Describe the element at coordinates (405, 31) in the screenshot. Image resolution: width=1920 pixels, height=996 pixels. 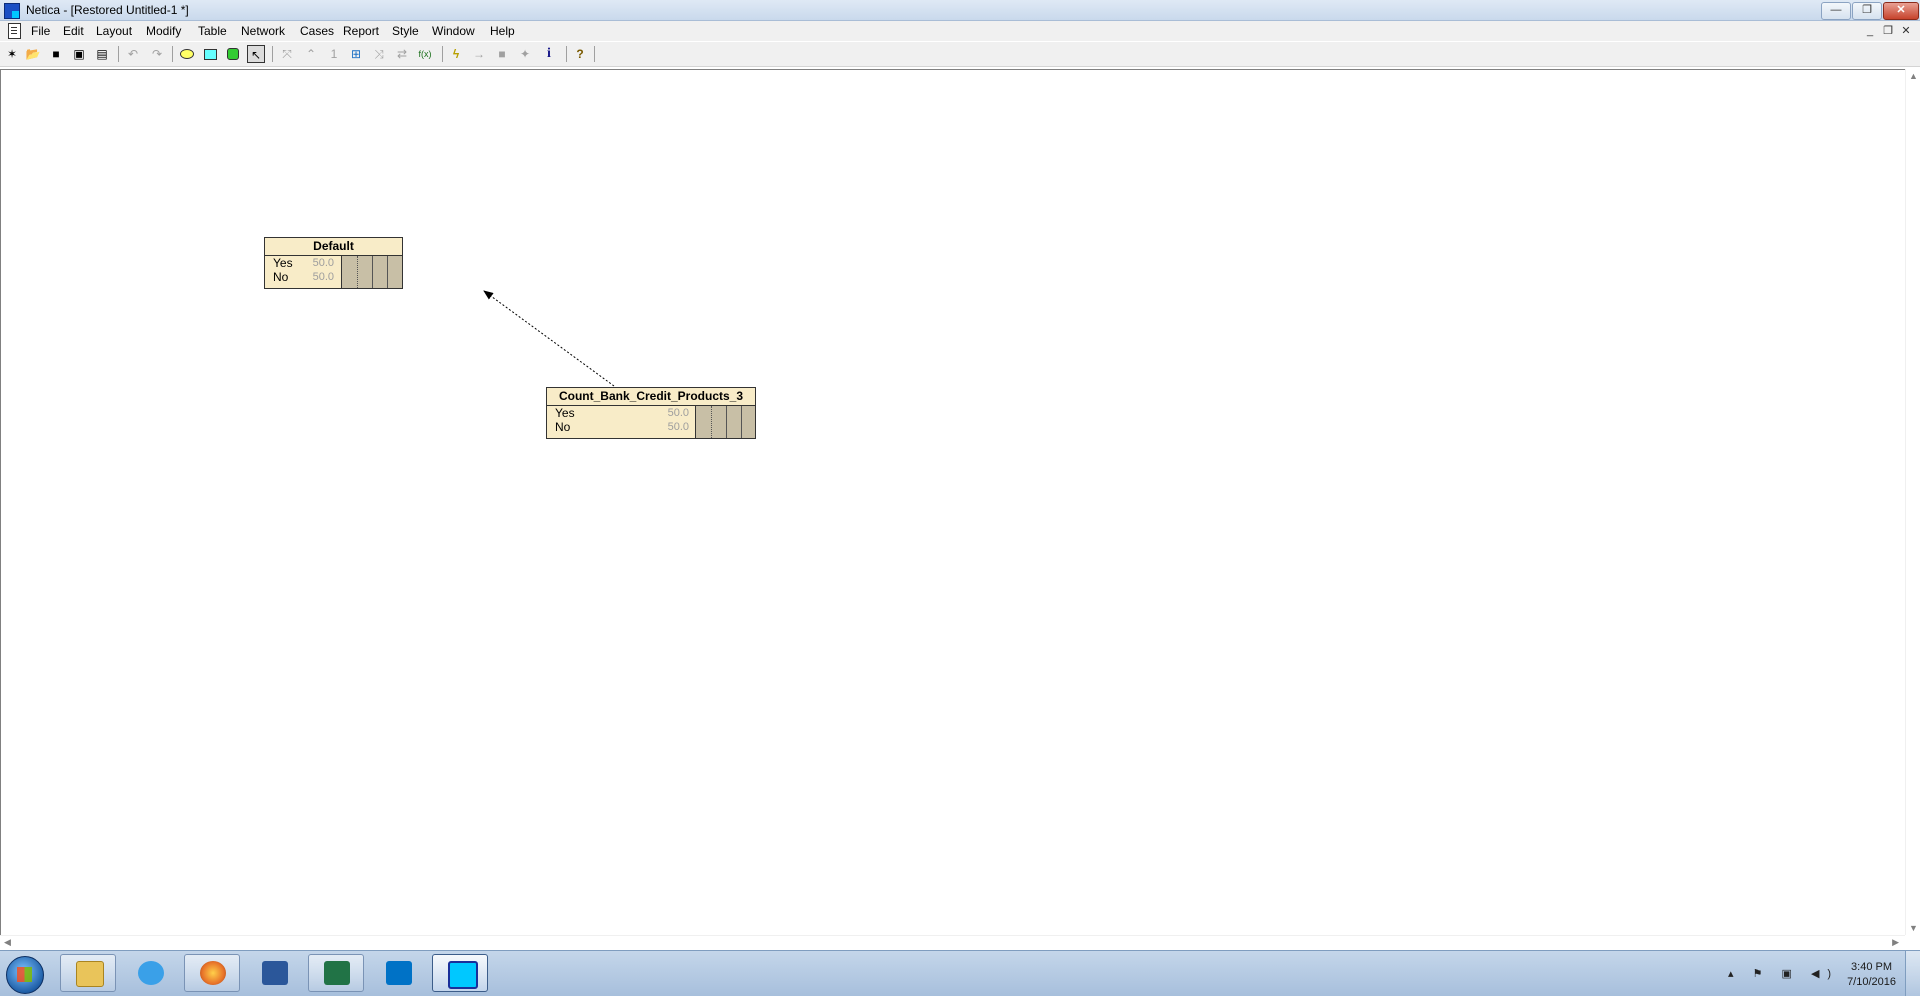
I see `menu-style: Style` at that location.